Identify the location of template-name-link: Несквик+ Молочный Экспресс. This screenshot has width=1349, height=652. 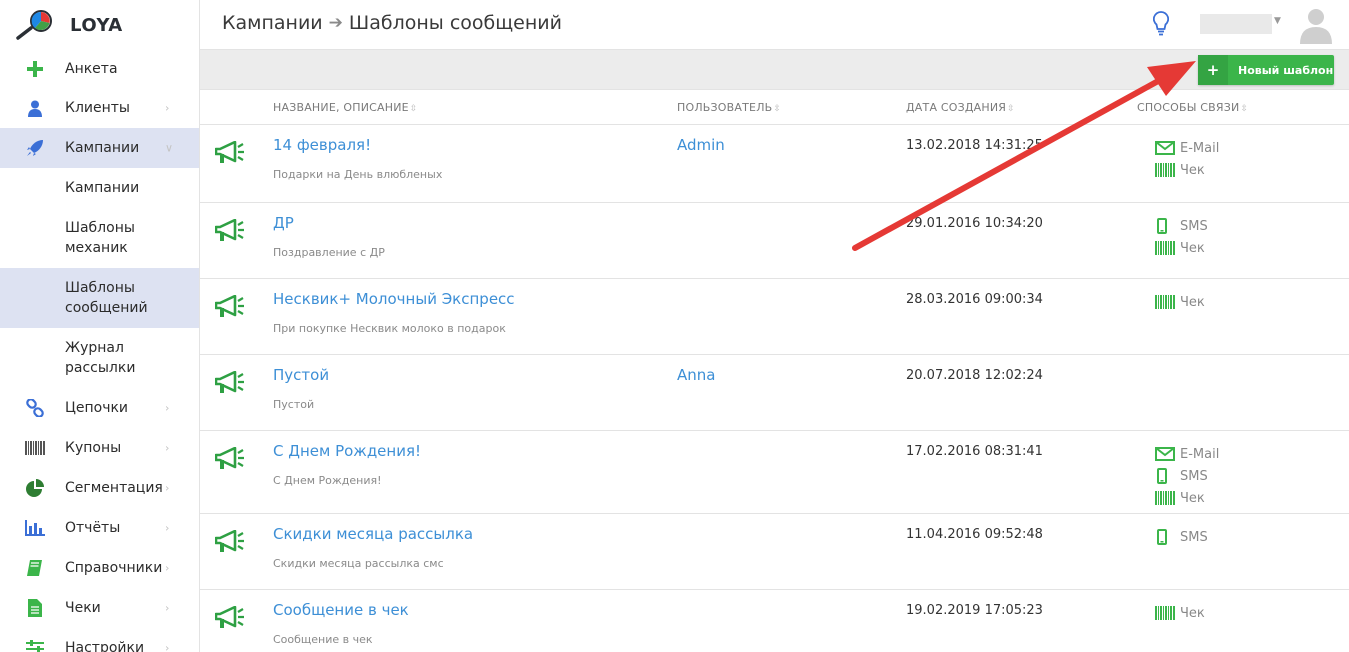
(394, 299).